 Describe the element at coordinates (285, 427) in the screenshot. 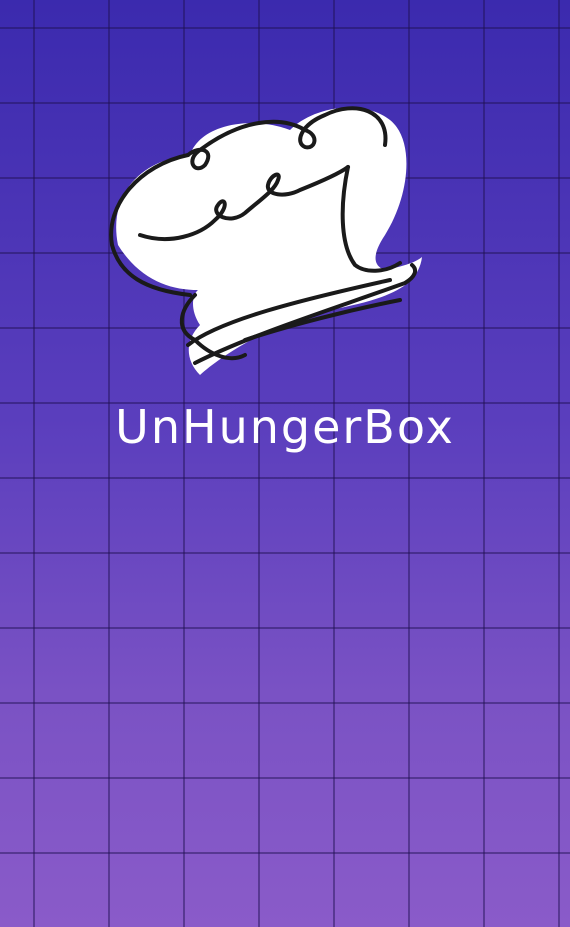

I see `brand-name: UnHungerBox` at that location.